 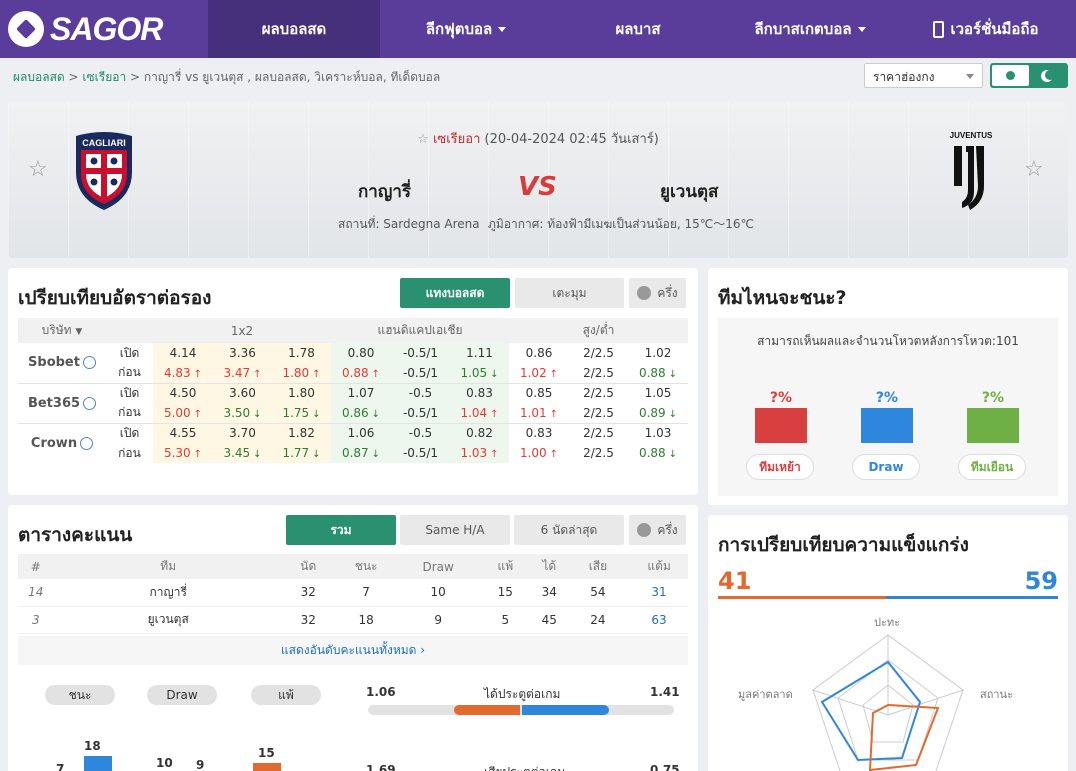 What do you see at coordinates (62, 330) in the screenshot?
I see `col-company: บริษัท ▼` at bounding box center [62, 330].